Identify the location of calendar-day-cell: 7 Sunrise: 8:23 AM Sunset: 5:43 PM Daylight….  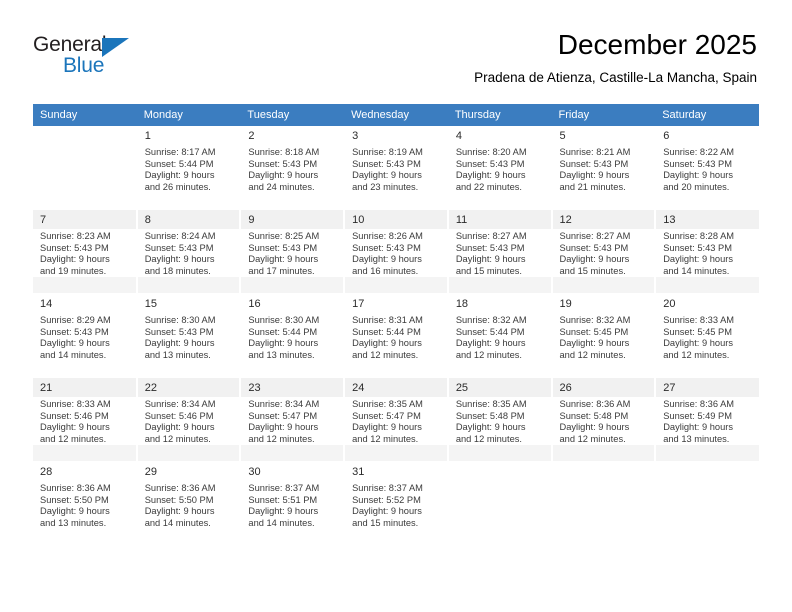
(85, 251).